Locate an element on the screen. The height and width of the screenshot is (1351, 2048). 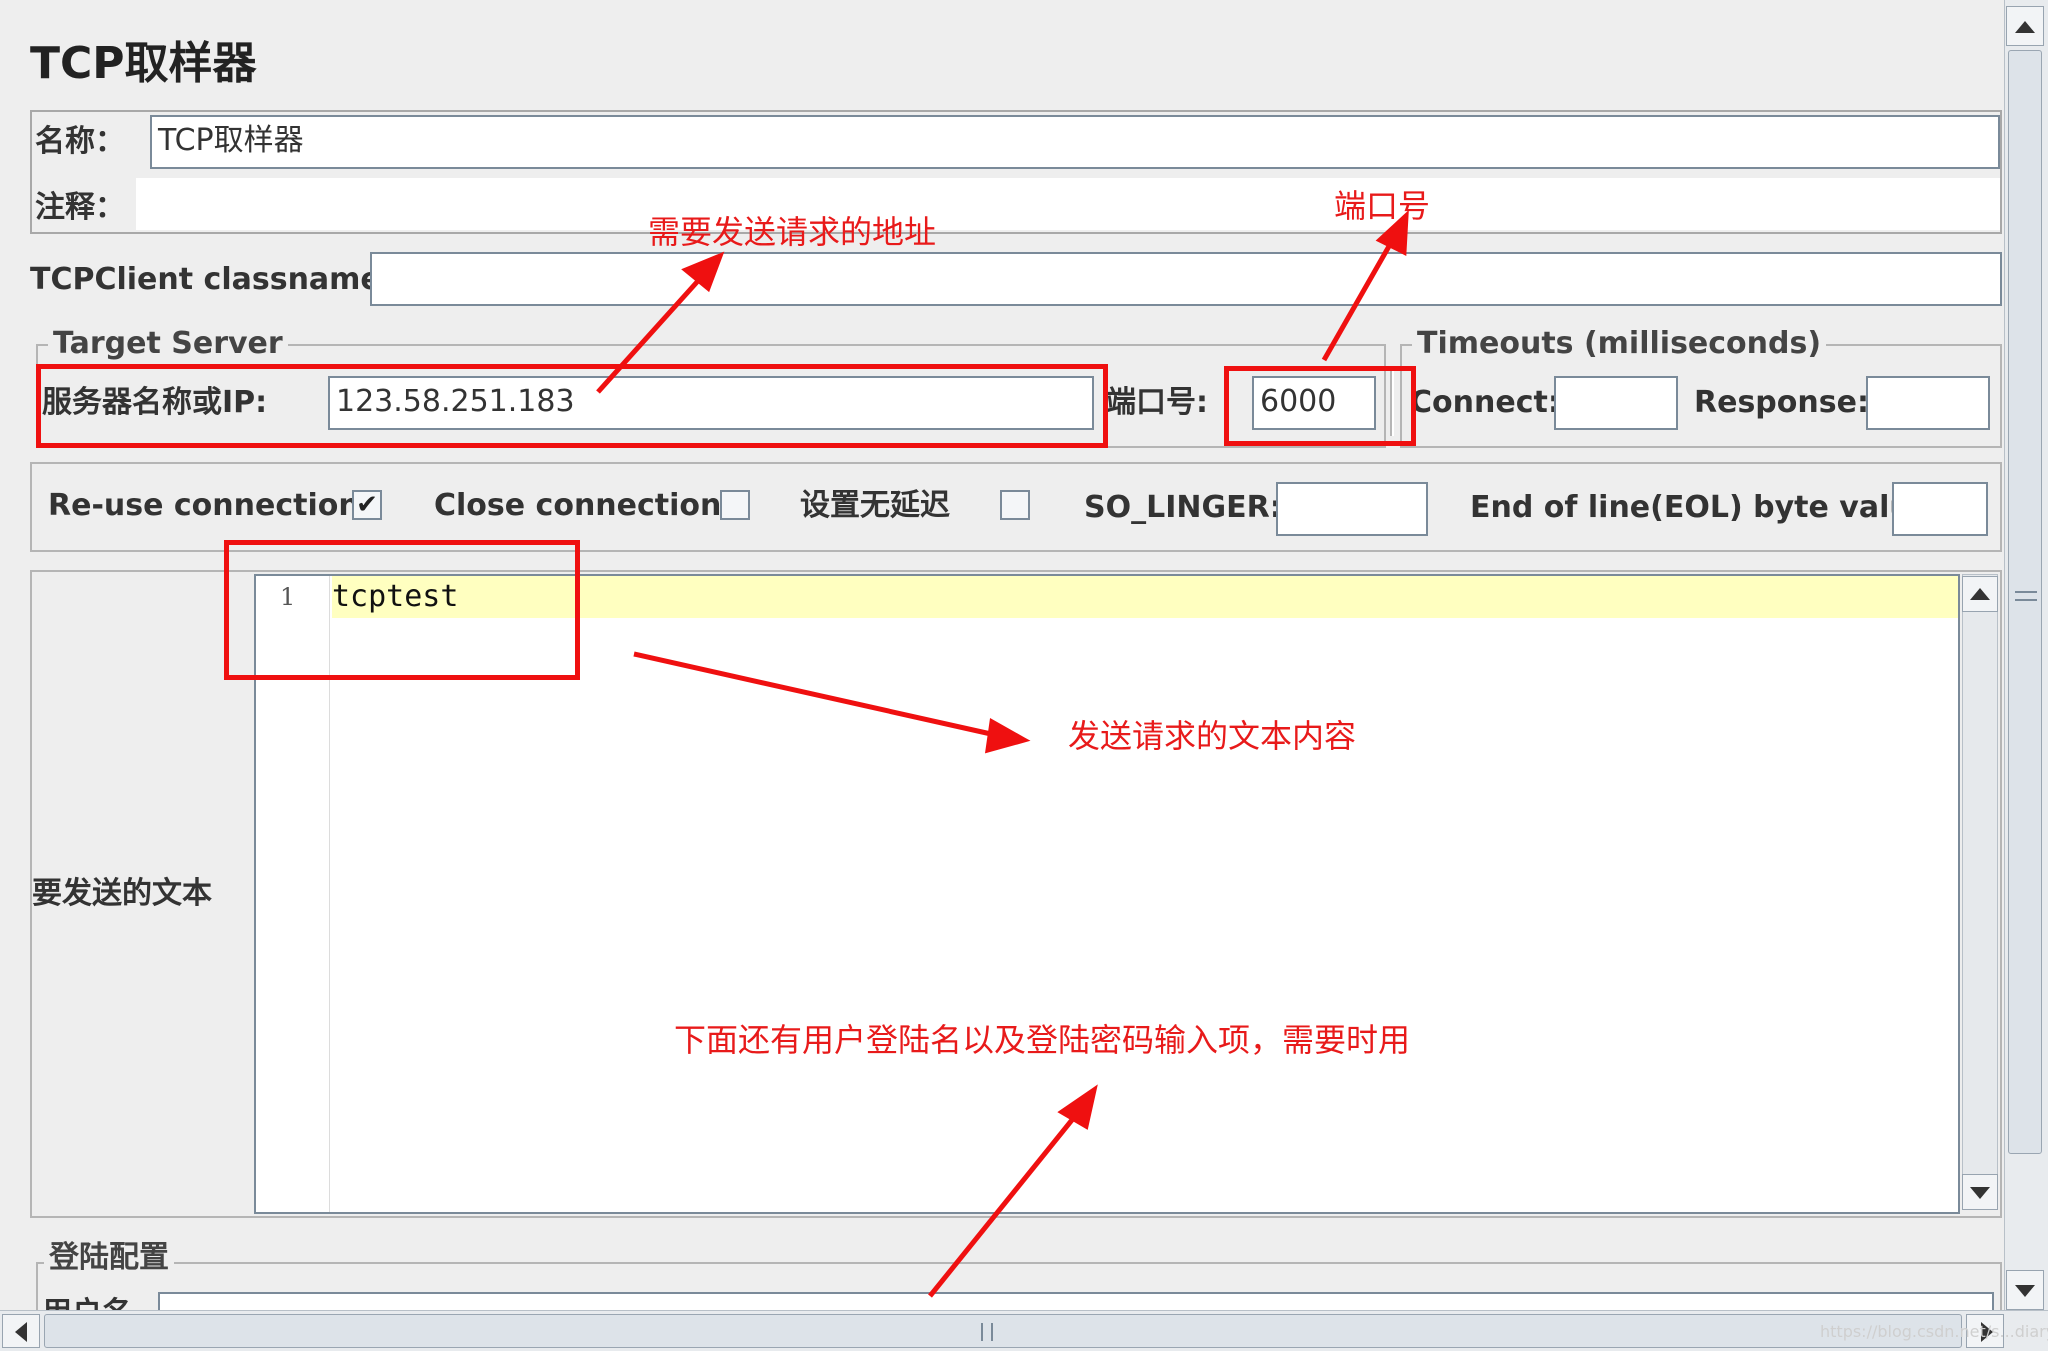
check-icon: ✔ is located at coordinates (367, 505).